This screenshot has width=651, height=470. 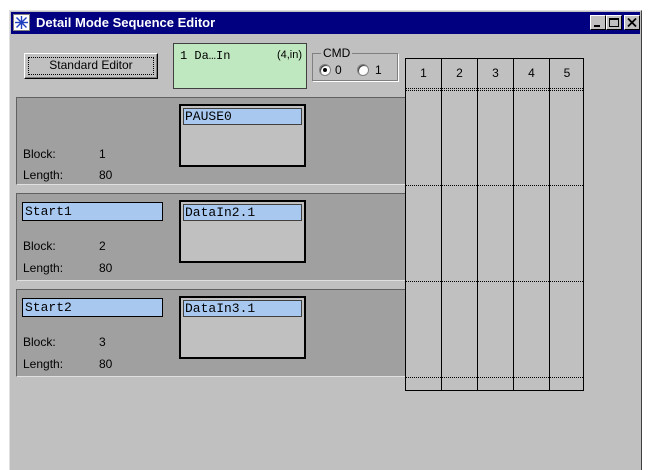 I want to click on cmd-radio-0-label: 0, so click(x=338, y=70).